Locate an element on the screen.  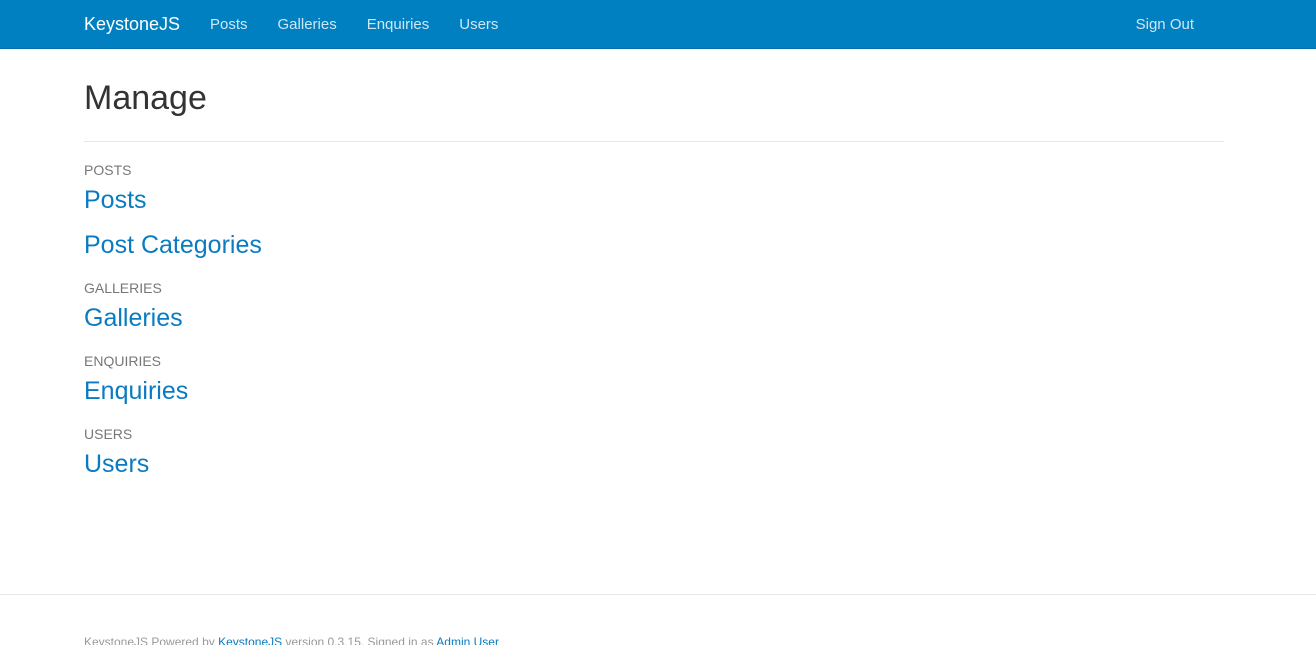
section-galleries: GALLERIES Galleries is located at coordinates (654, 306).